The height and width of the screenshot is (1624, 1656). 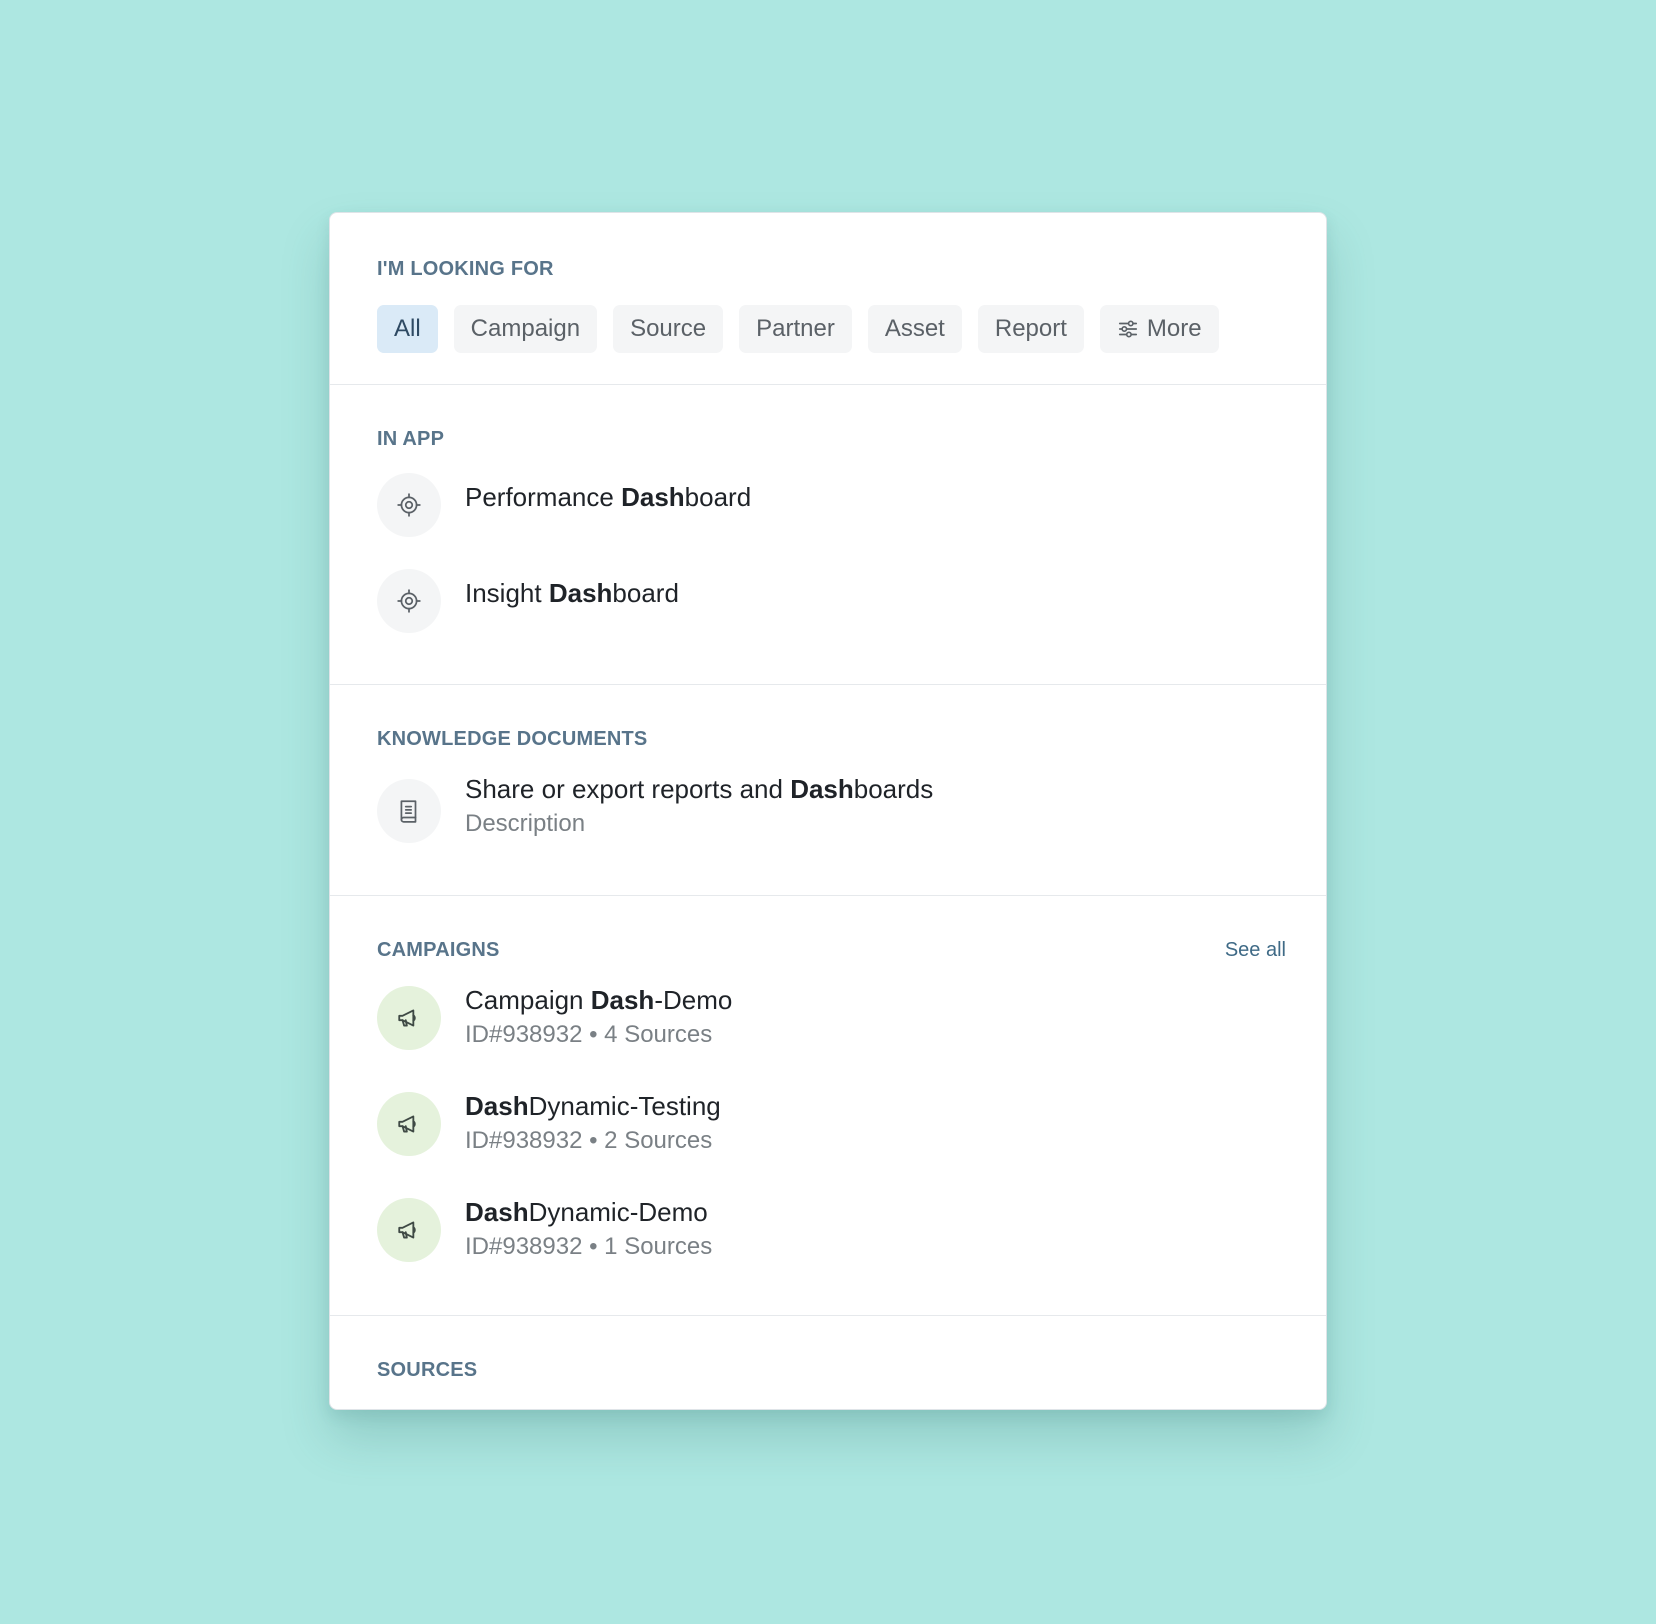 What do you see at coordinates (831, 739) in the screenshot?
I see `knowledge-header: KNOWLEDGE DOCUMENTS` at bounding box center [831, 739].